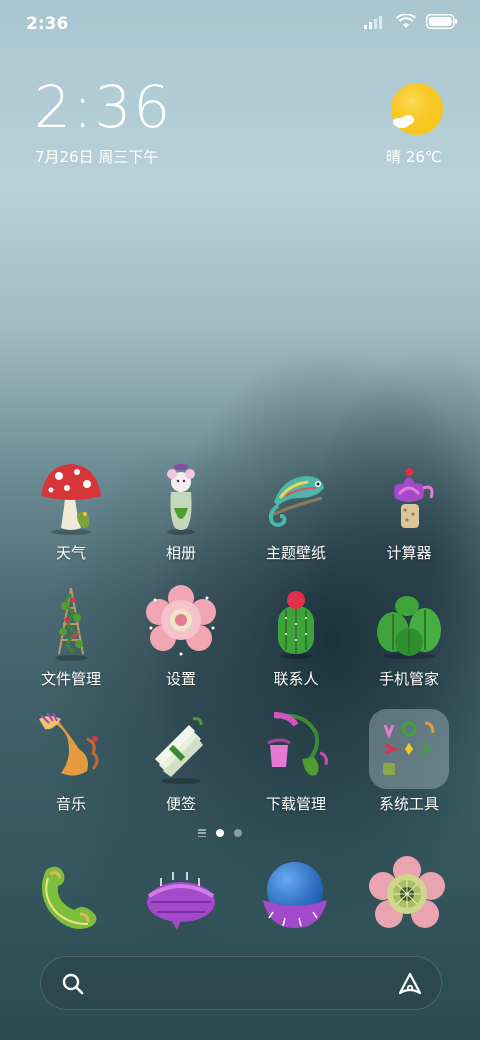 The height and width of the screenshot is (1040, 480). Describe the element at coordinates (181, 620) in the screenshot. I see `pink-flower-settings-icon` at that location.